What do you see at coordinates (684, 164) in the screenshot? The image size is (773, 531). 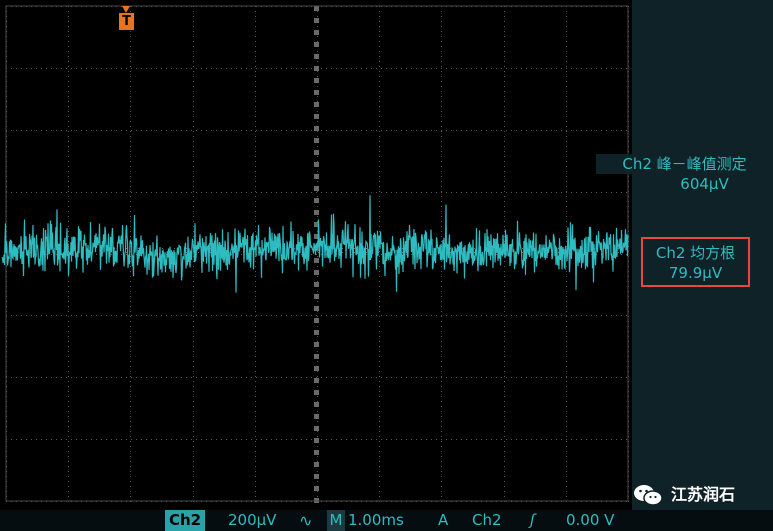 I see `peak-to-peak-title: Ch2 峰－峰值测定` at bounding box center [684, 164].